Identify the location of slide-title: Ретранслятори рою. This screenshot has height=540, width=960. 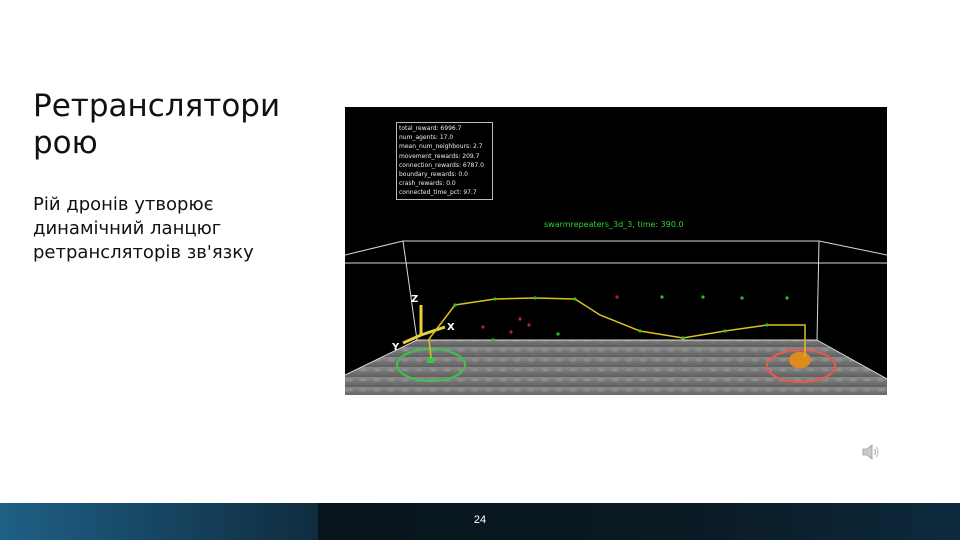
(156, 125).